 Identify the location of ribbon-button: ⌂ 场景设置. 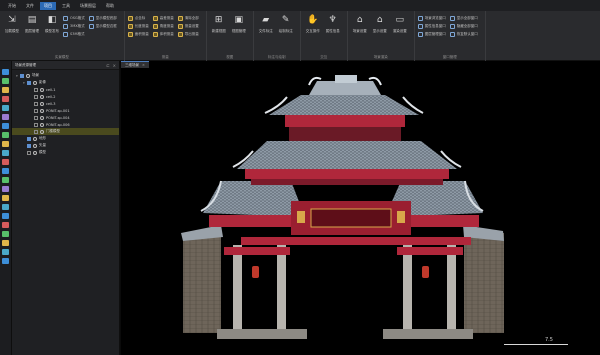
(360, 34).